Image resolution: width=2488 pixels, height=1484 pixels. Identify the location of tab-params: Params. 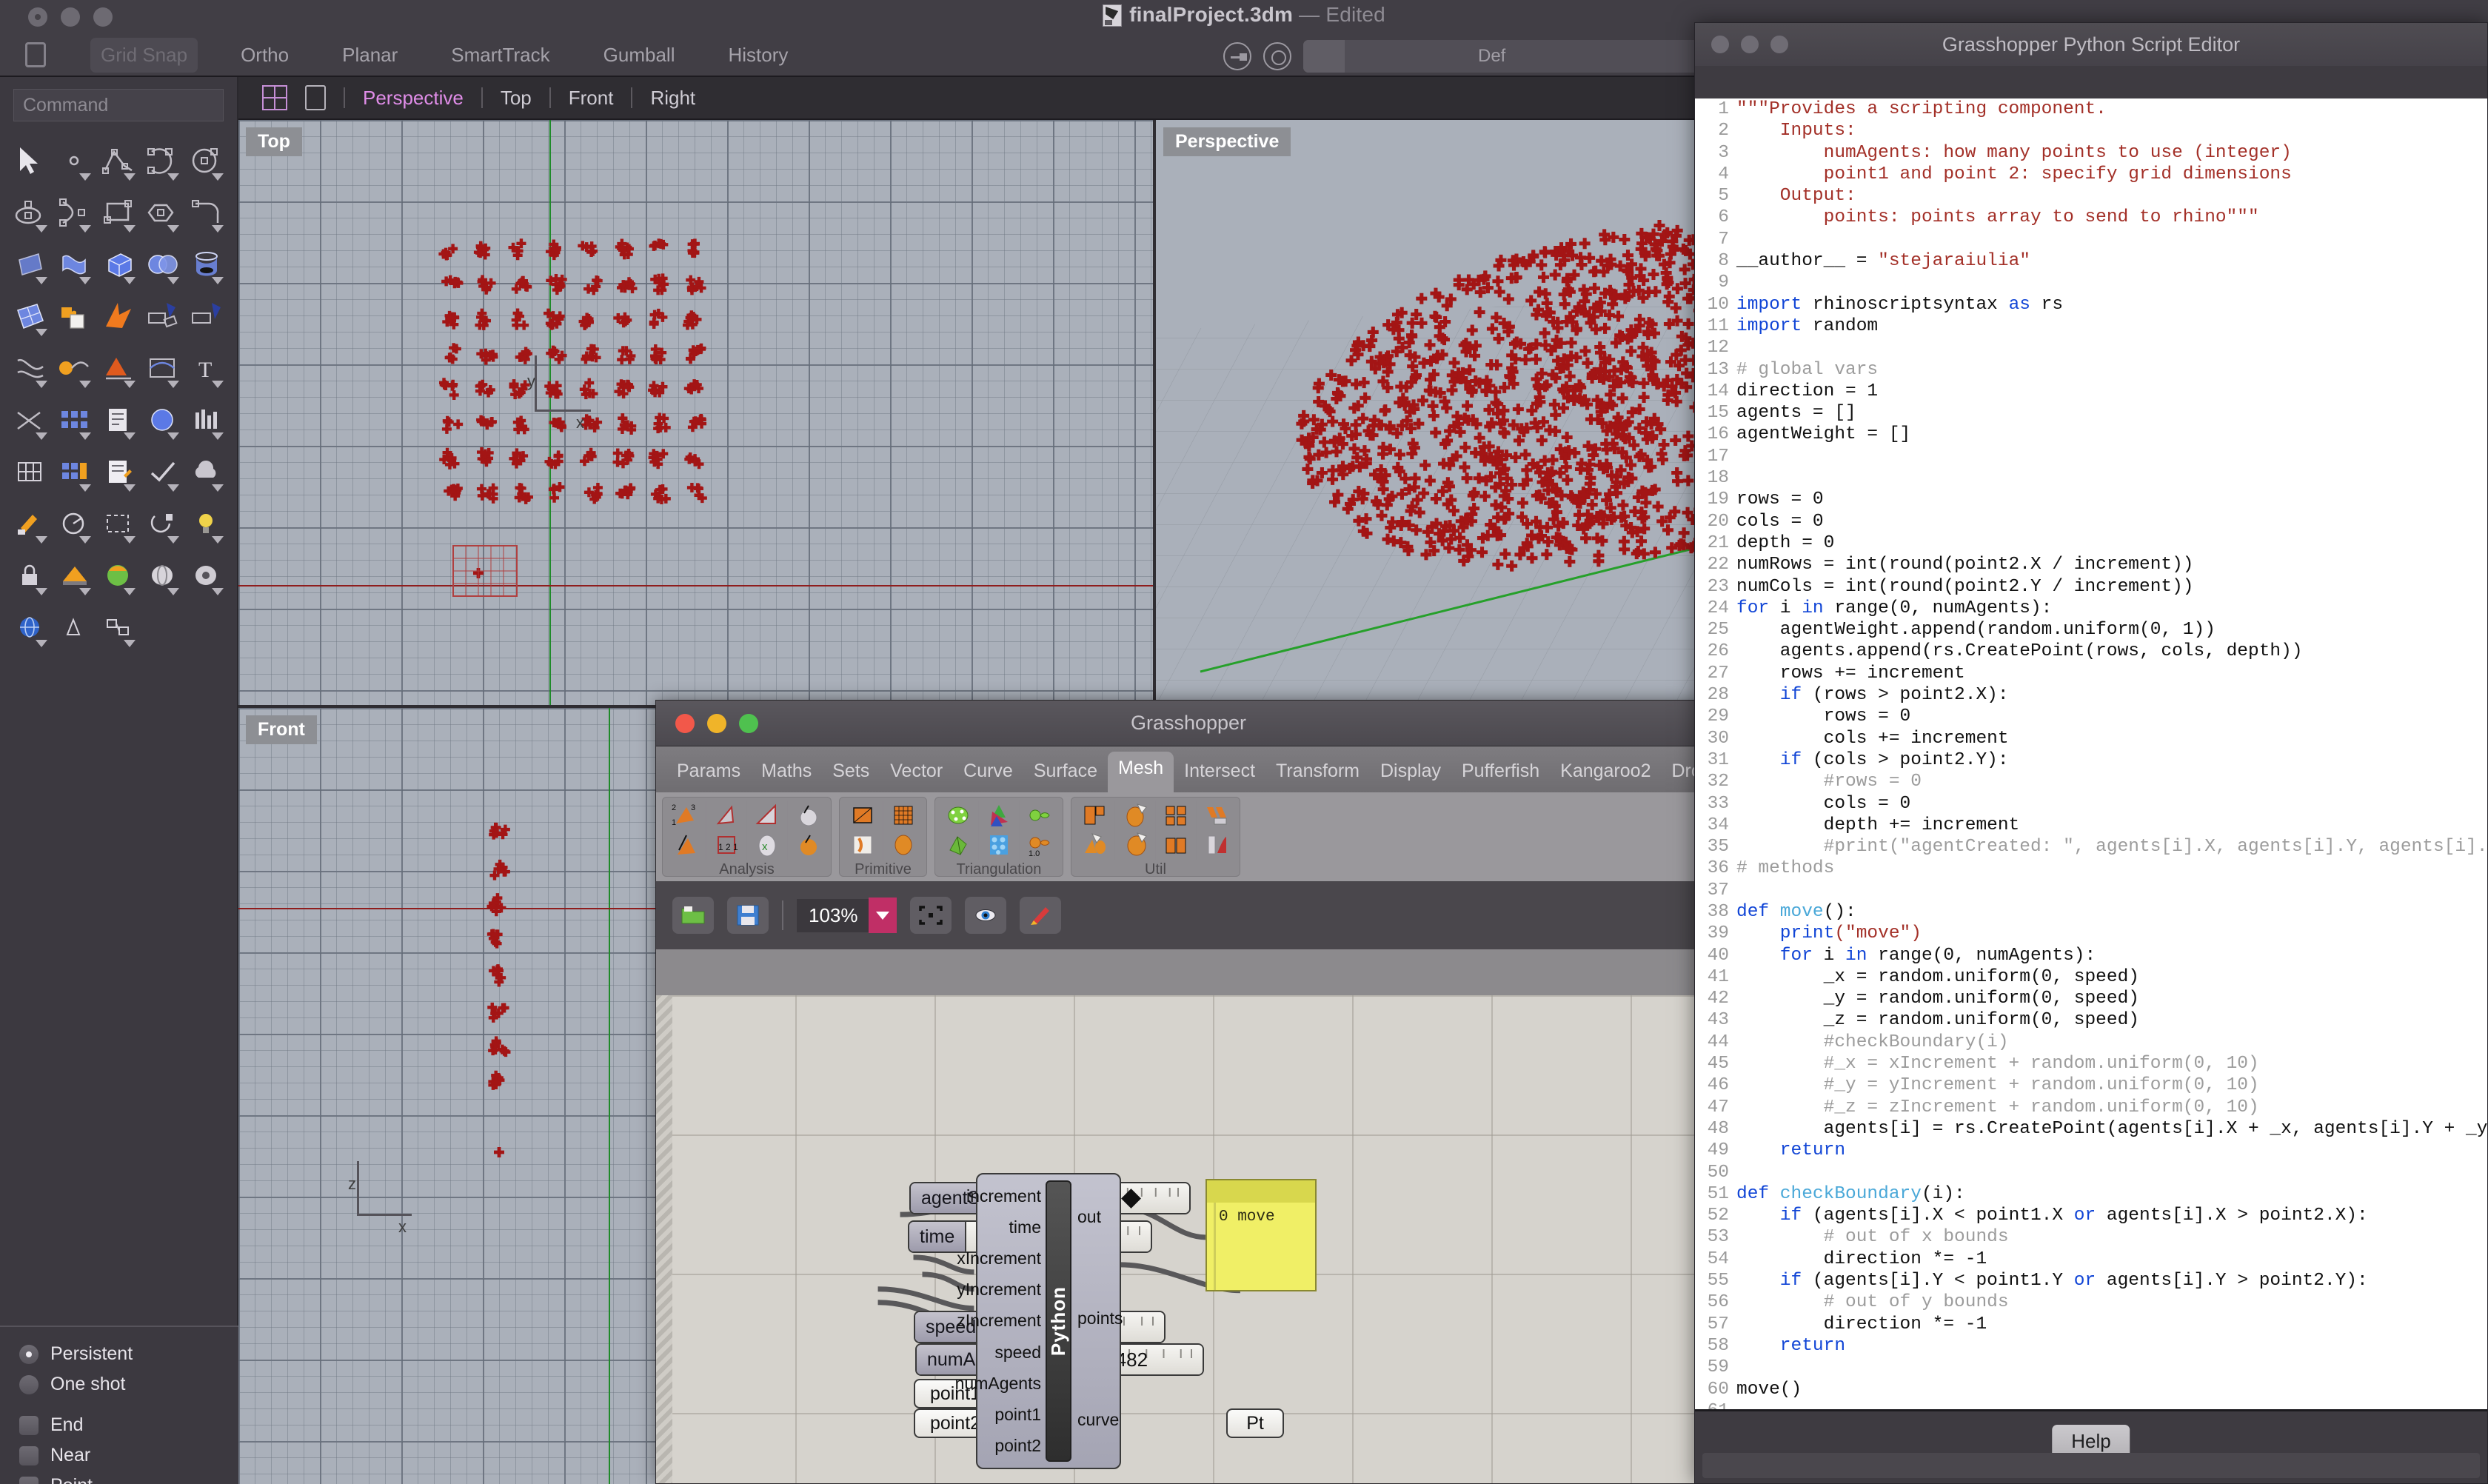
(709, 773).